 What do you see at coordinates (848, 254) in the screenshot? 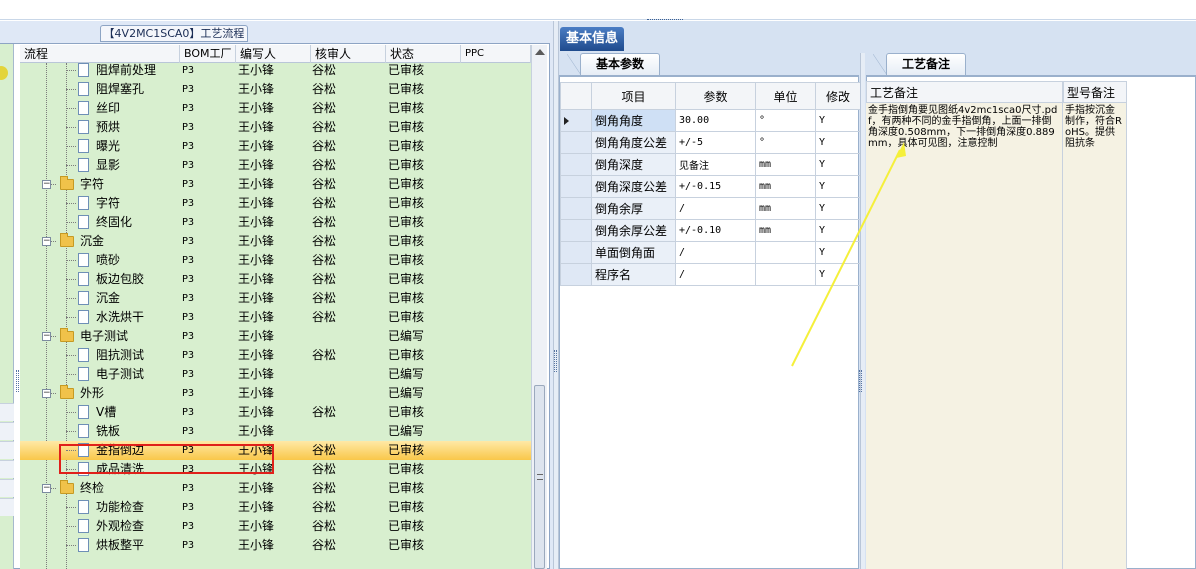
I see `annotation-arrow` at bounding box center [848, 254].